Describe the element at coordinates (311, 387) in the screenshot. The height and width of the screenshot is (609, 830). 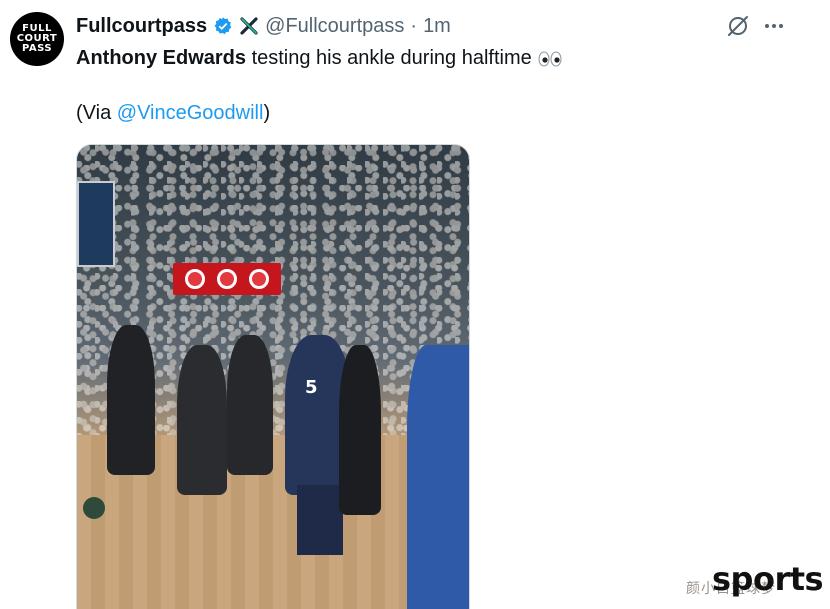
I see `jersey-number: 5` at that location.